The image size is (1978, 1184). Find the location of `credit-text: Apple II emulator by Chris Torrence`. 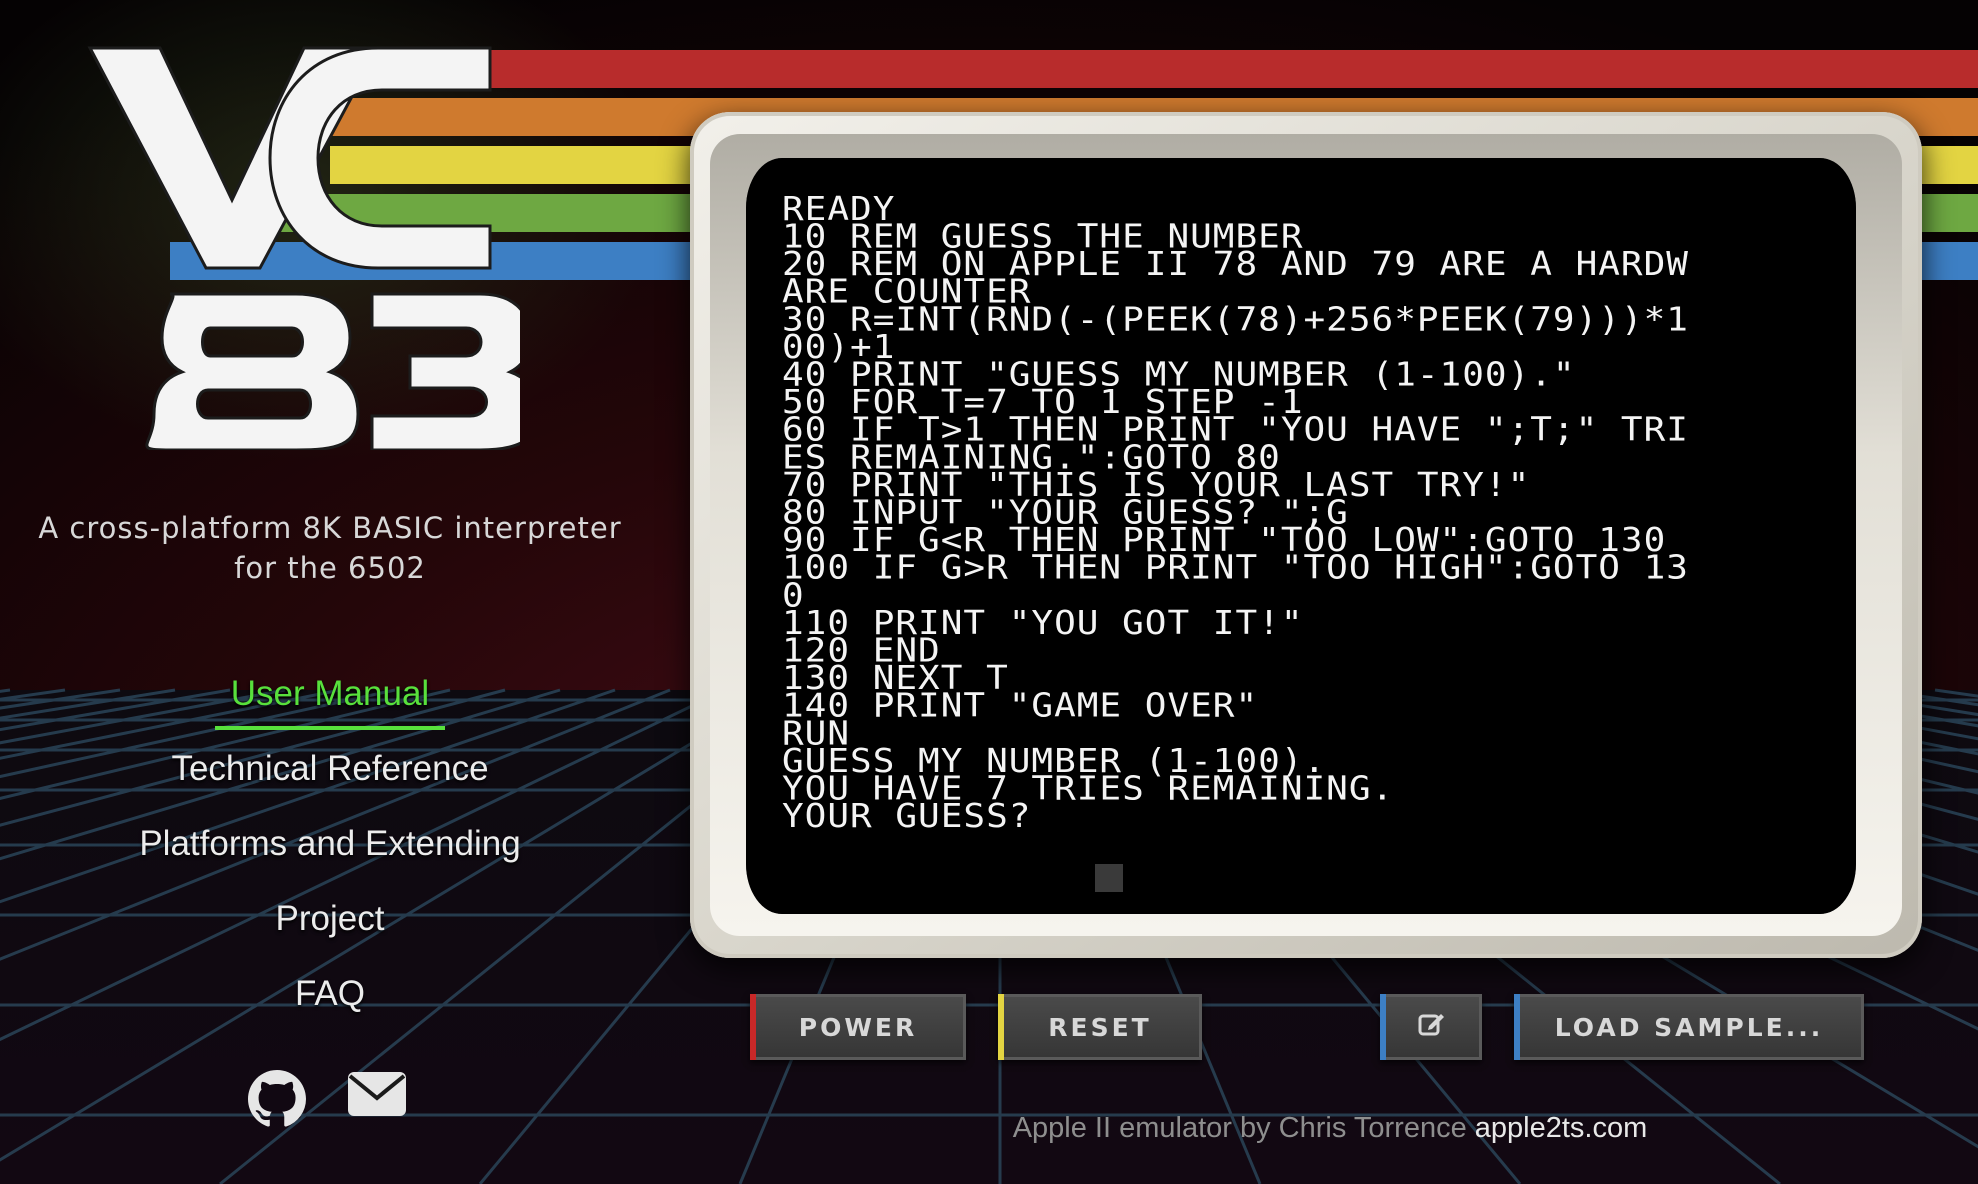

credit-text: Apple II emulator by Chris Torrence is located at coordinates (1239, 1128).